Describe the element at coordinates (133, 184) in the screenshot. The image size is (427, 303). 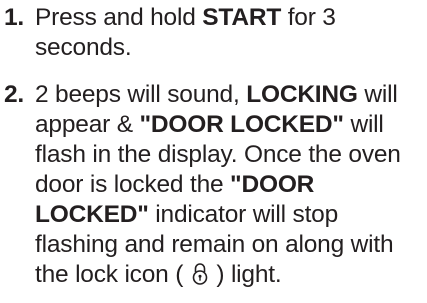
I see `text-run: door is locked the` at that location.